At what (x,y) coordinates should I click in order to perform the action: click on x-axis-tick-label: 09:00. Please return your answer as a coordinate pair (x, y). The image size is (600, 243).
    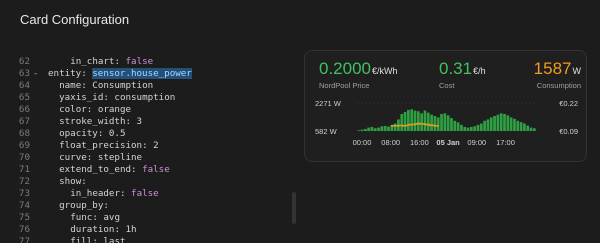
    Looking at the image, I should click on (476, 142).